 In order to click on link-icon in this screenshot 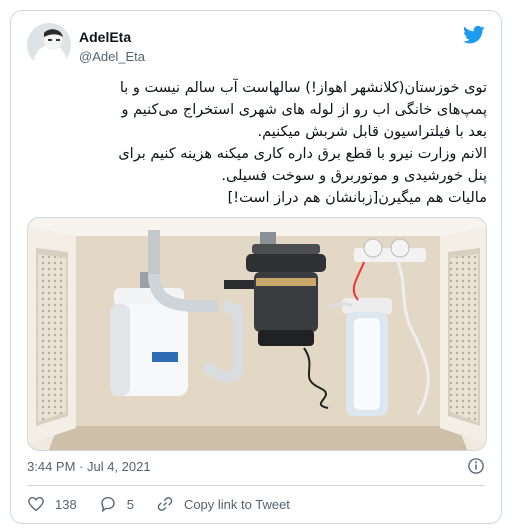, I will do `click(165, 504)`.